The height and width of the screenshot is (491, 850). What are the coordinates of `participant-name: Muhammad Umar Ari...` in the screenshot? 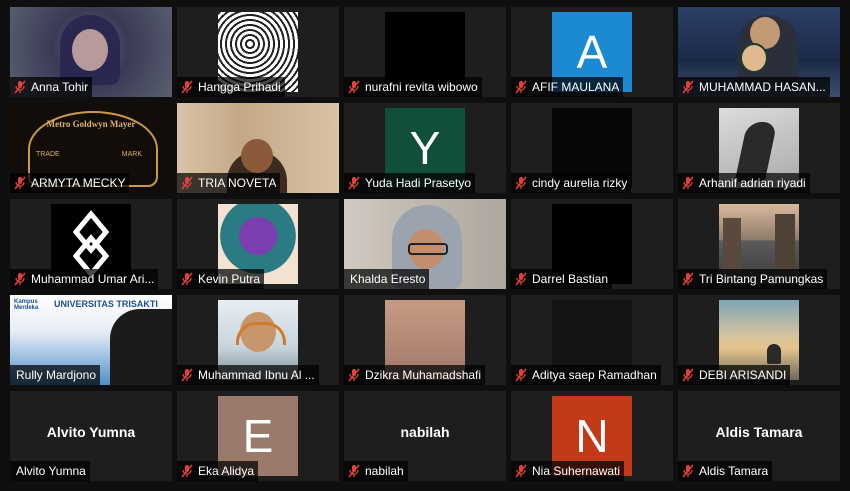 It's located at (93, 279).